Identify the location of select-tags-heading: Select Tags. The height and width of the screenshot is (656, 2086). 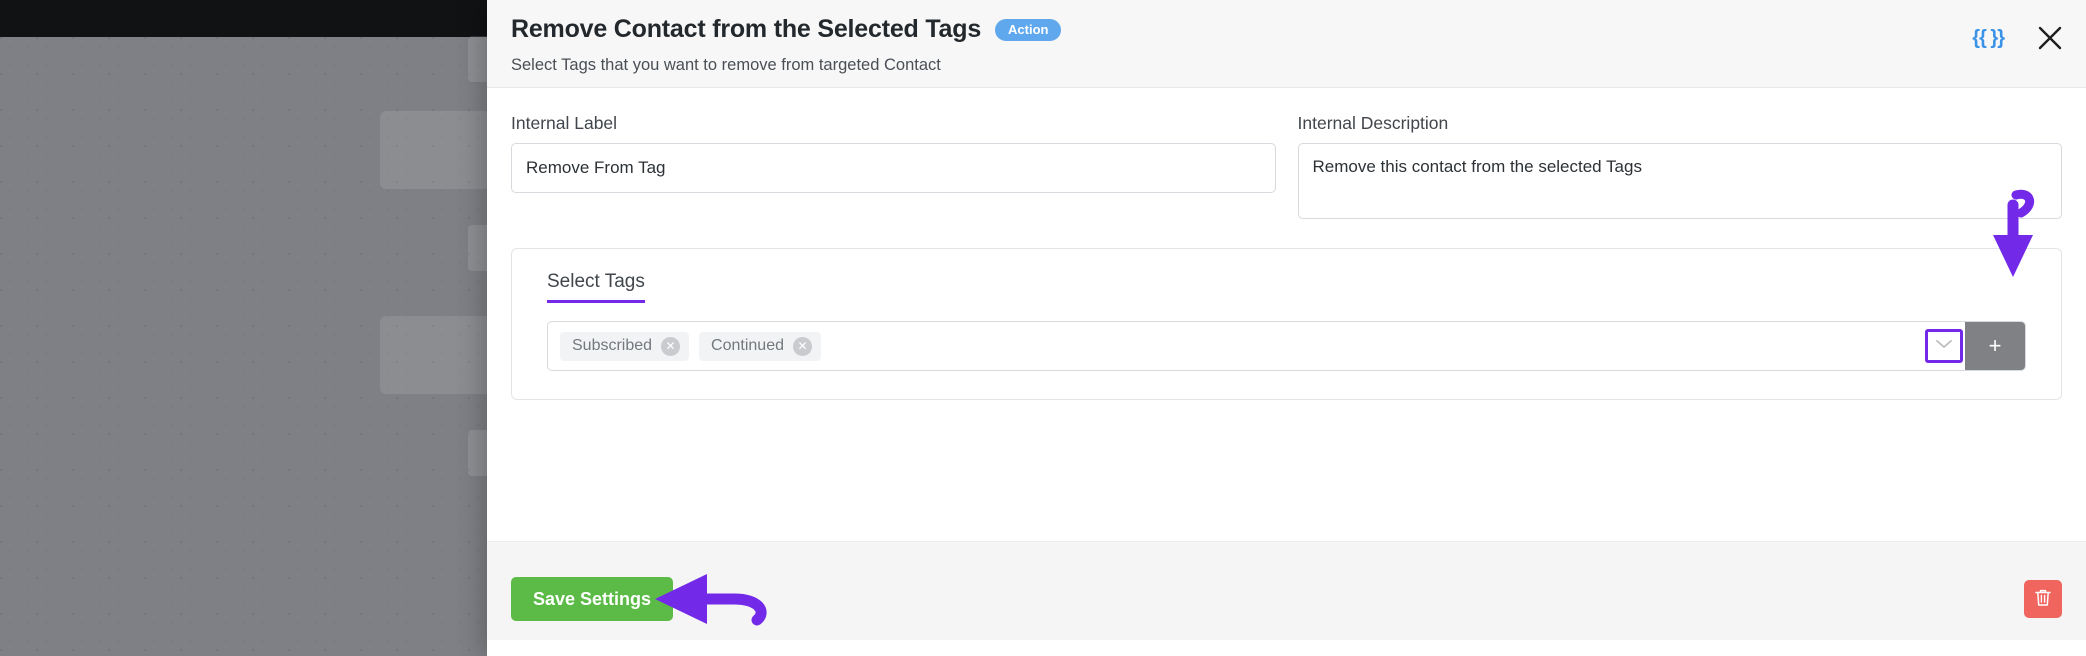
(596, 287).